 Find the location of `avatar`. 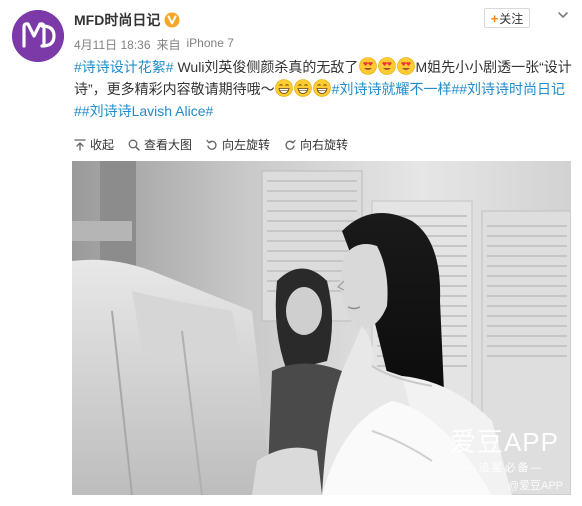

avatar is located at coordinates (38, 36).